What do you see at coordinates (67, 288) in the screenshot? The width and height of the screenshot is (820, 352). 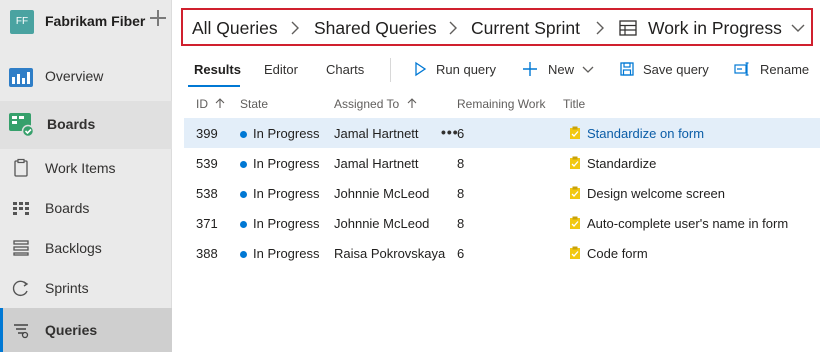 I see `sidebar-item-label: Sprints` at bounding box center [67, 288].